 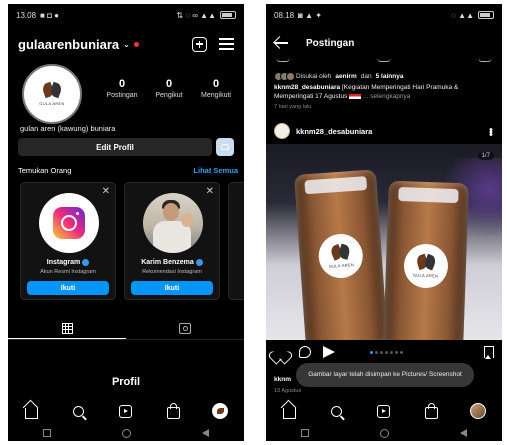 I want to click on suggestion-card: ✕ Instagram Akun Resmi Instagram Ikuti, so click(x=68, y=241).